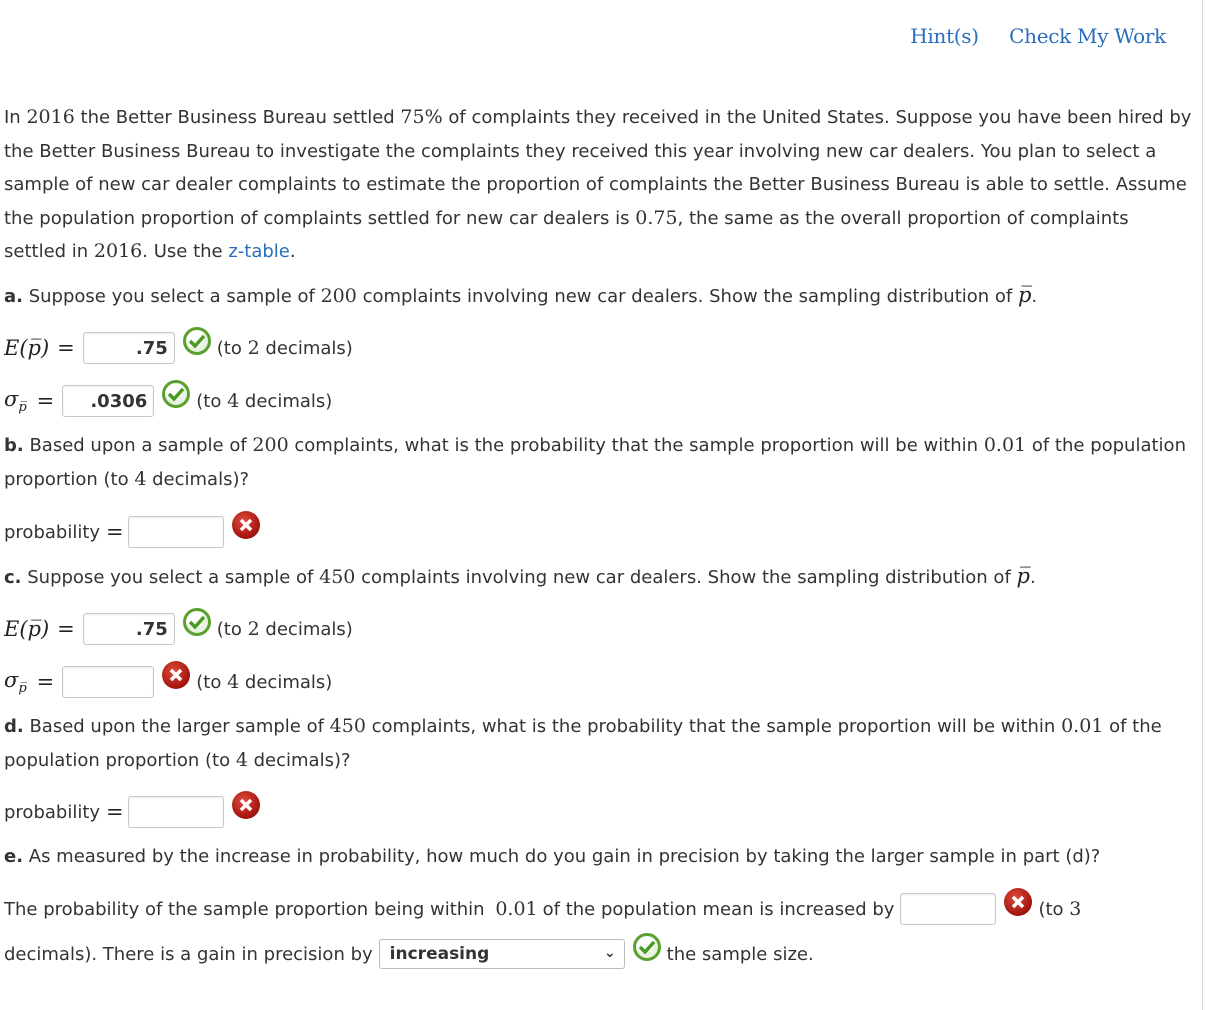 This screenshot has height=1010, width=1206. Describe the element at coordinates (13, 577) in the screenshot. I see `part-label: c.` at that location.